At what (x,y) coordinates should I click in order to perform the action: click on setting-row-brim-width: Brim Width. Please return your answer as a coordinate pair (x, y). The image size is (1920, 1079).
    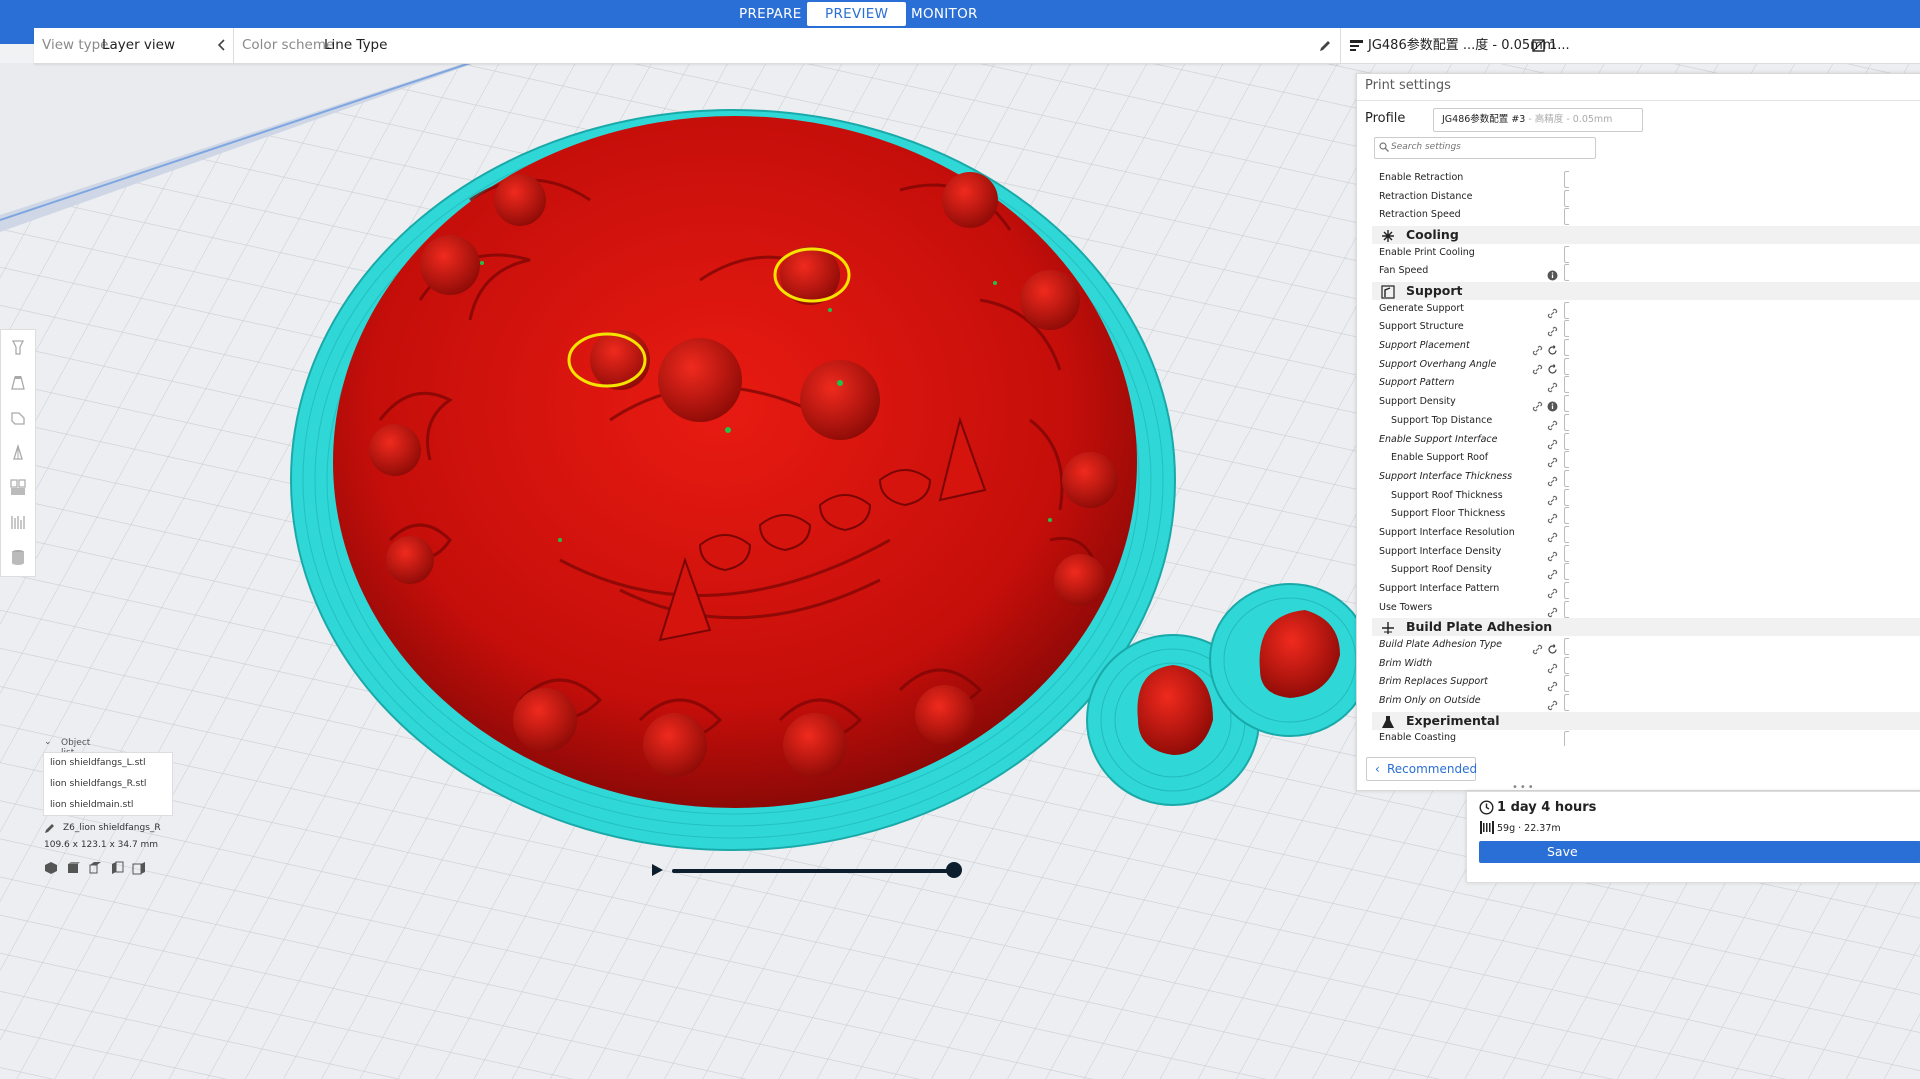
    Looking at the image, I should click on (1638, 665).